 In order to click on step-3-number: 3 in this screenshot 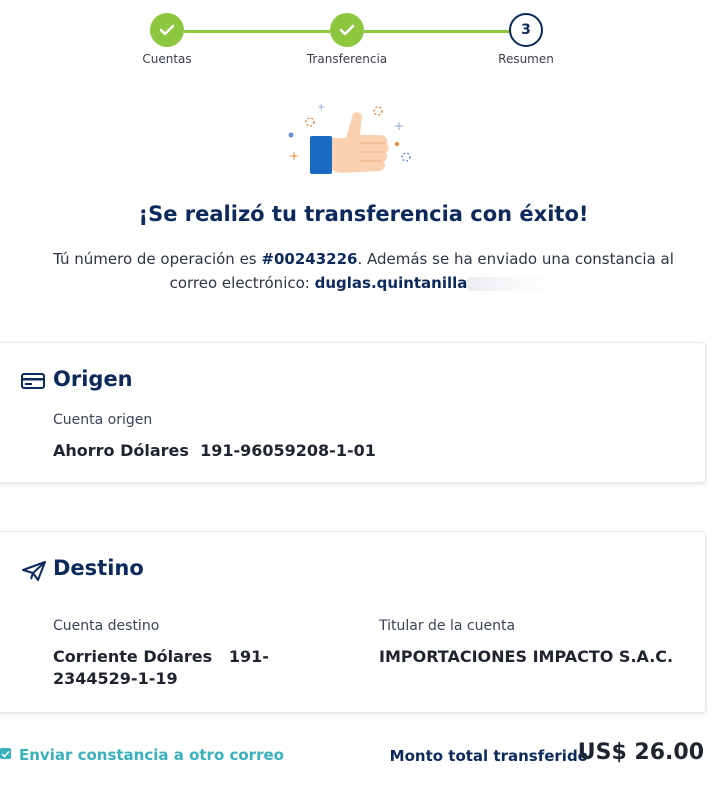, I will do `click(526, 30)`.